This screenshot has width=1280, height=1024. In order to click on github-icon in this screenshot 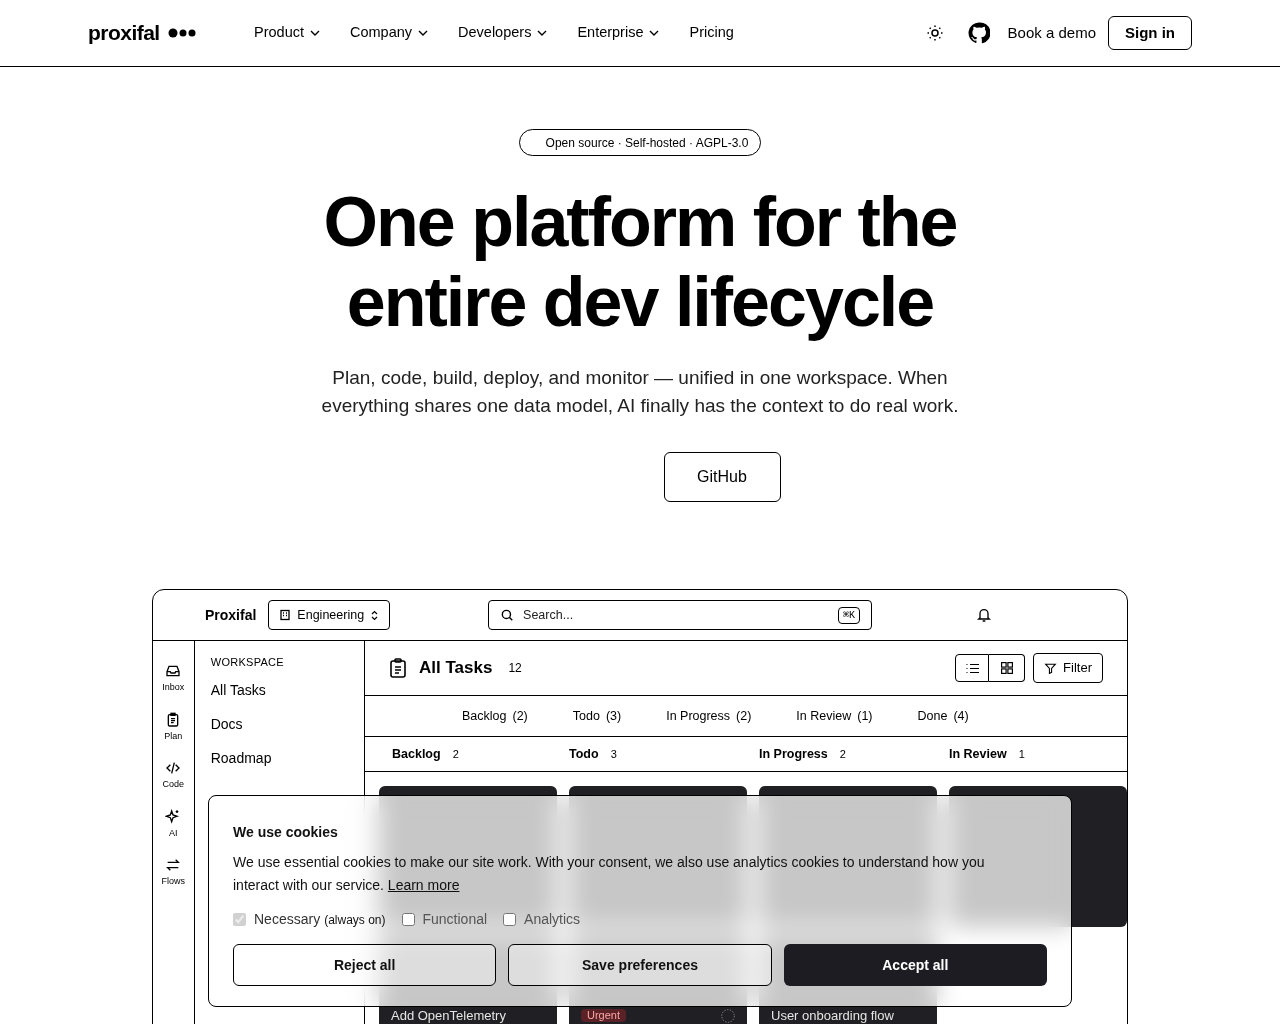, I will do `click(978, 33)`.